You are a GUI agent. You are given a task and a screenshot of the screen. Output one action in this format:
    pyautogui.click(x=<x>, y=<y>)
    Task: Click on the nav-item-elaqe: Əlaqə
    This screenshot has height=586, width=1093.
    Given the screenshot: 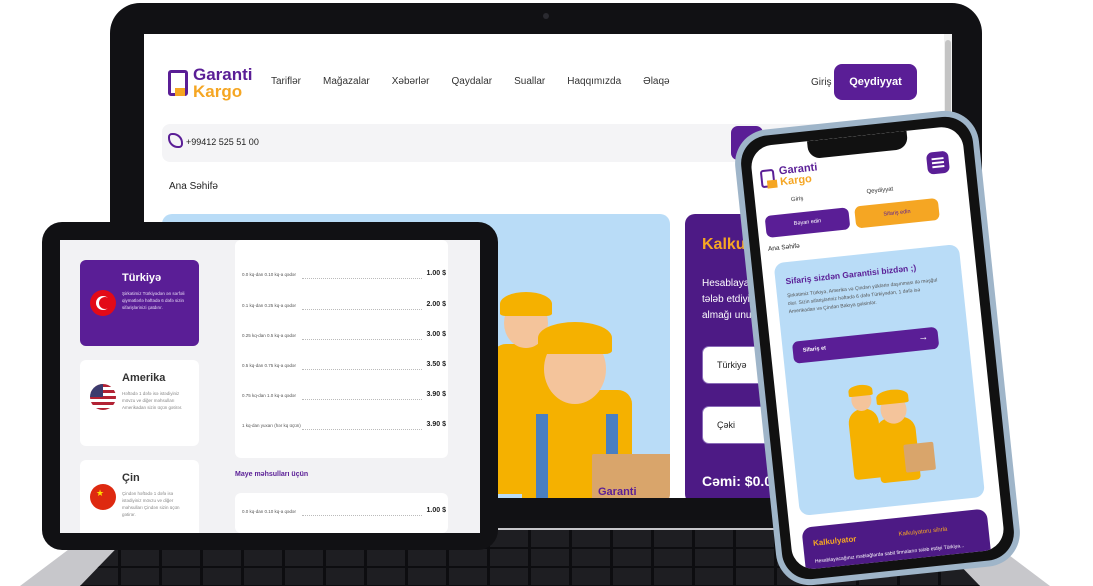 What is the action you would take?
    pyautogui.click(x=656, y=81)
    